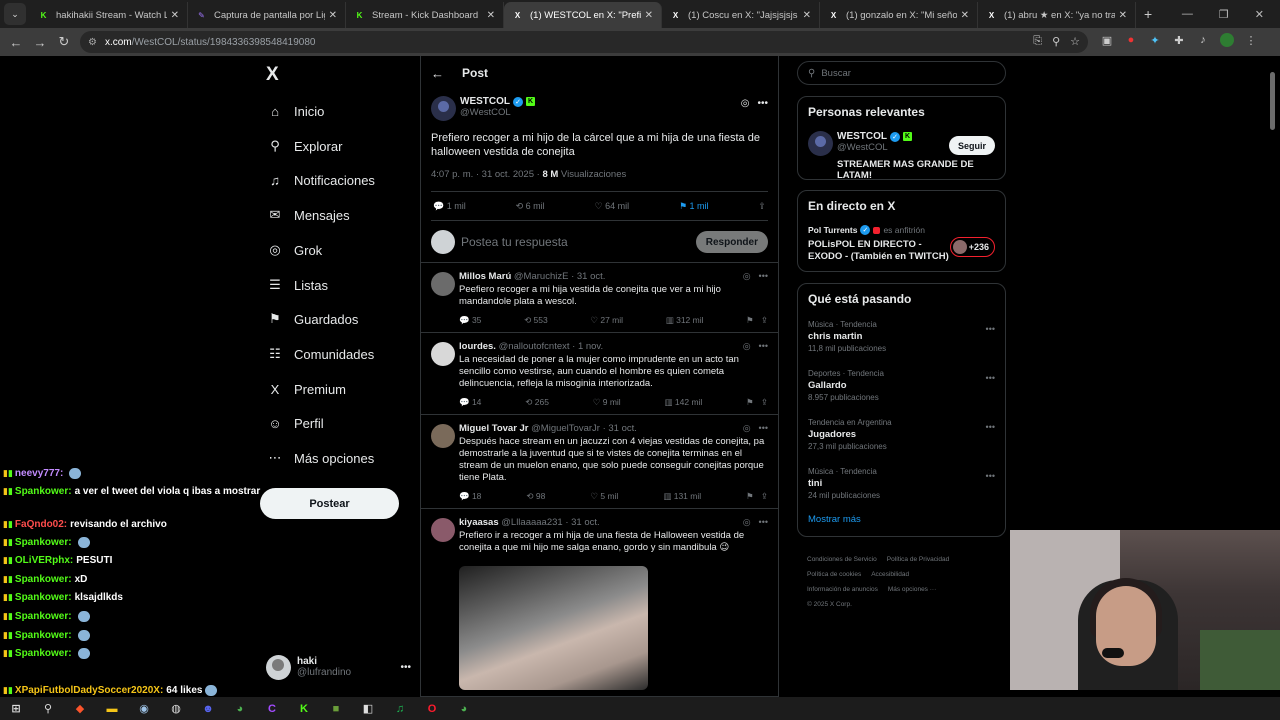 The image size is (1280, 720). Describe the element at coordinates (329, 503) in the screenshot. I see `post-button: Postear` at that location.